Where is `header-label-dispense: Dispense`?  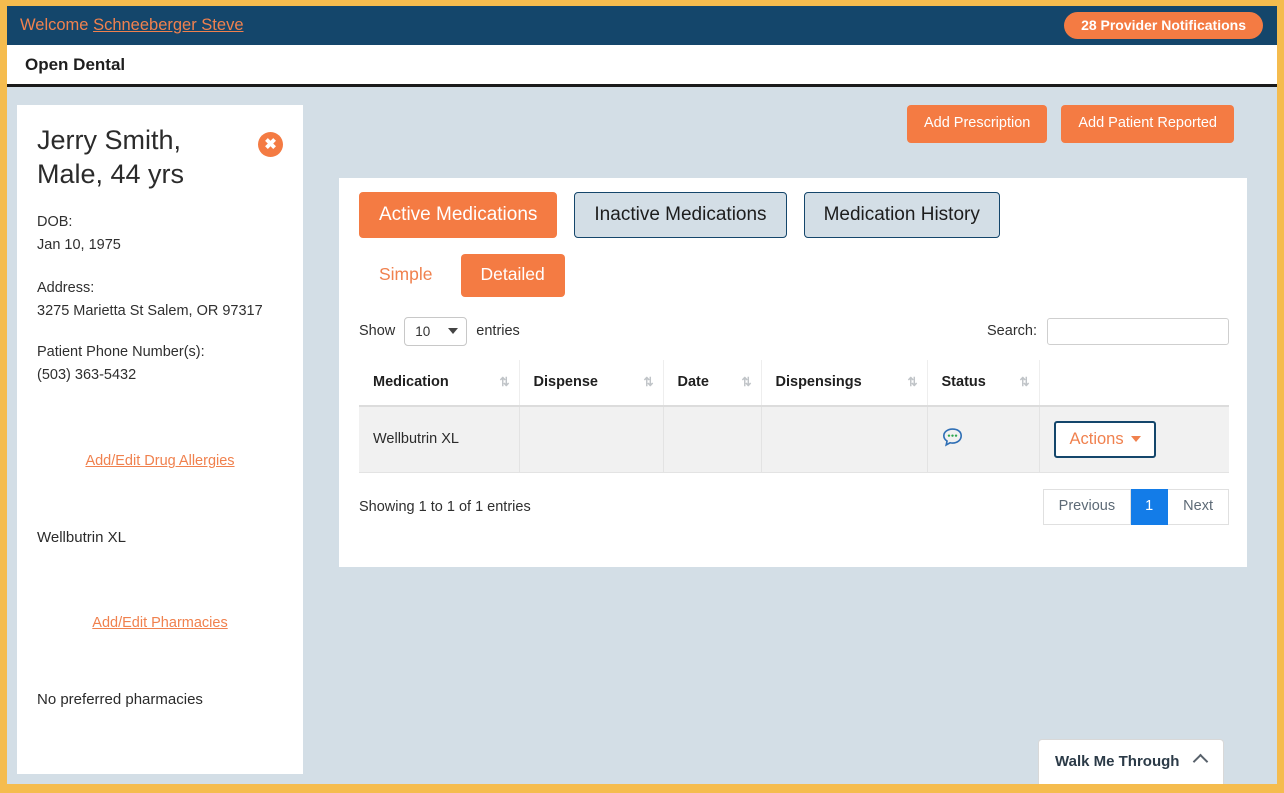
header-label-dispense: Dispense is located at coordinates (565, 381).